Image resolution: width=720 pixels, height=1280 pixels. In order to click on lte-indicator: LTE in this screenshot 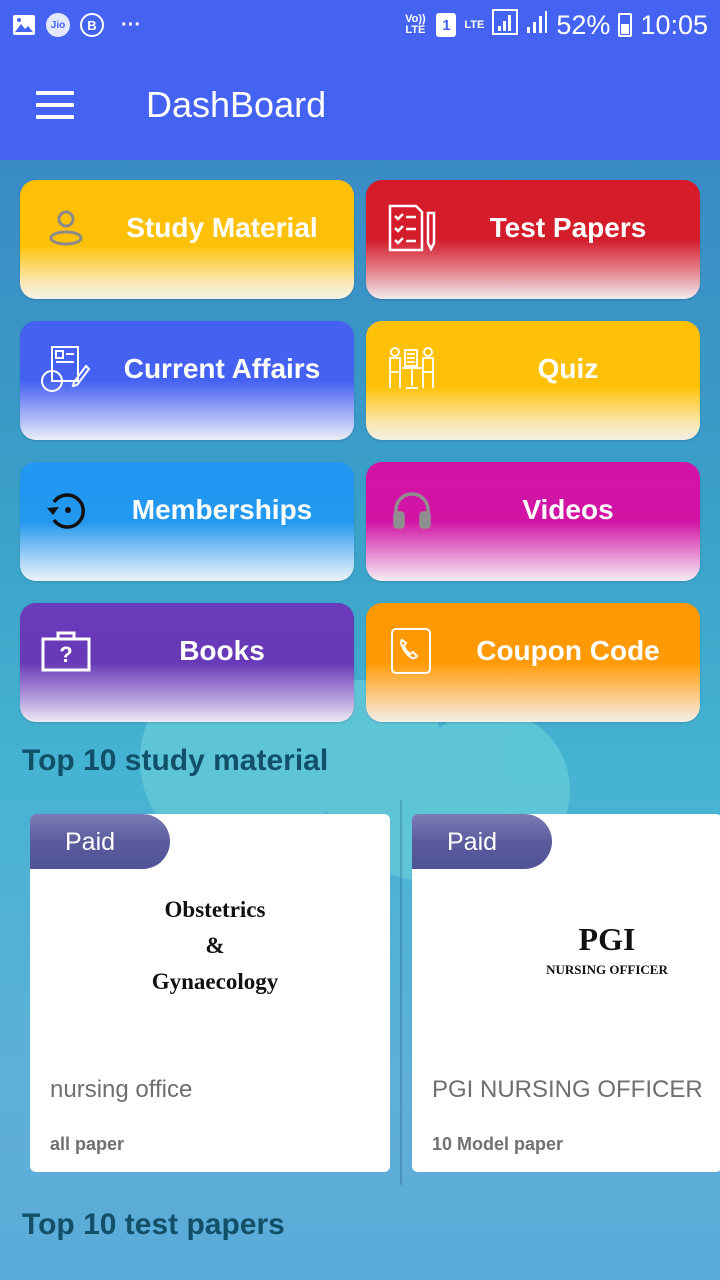, I will do `click(474, 24)`.